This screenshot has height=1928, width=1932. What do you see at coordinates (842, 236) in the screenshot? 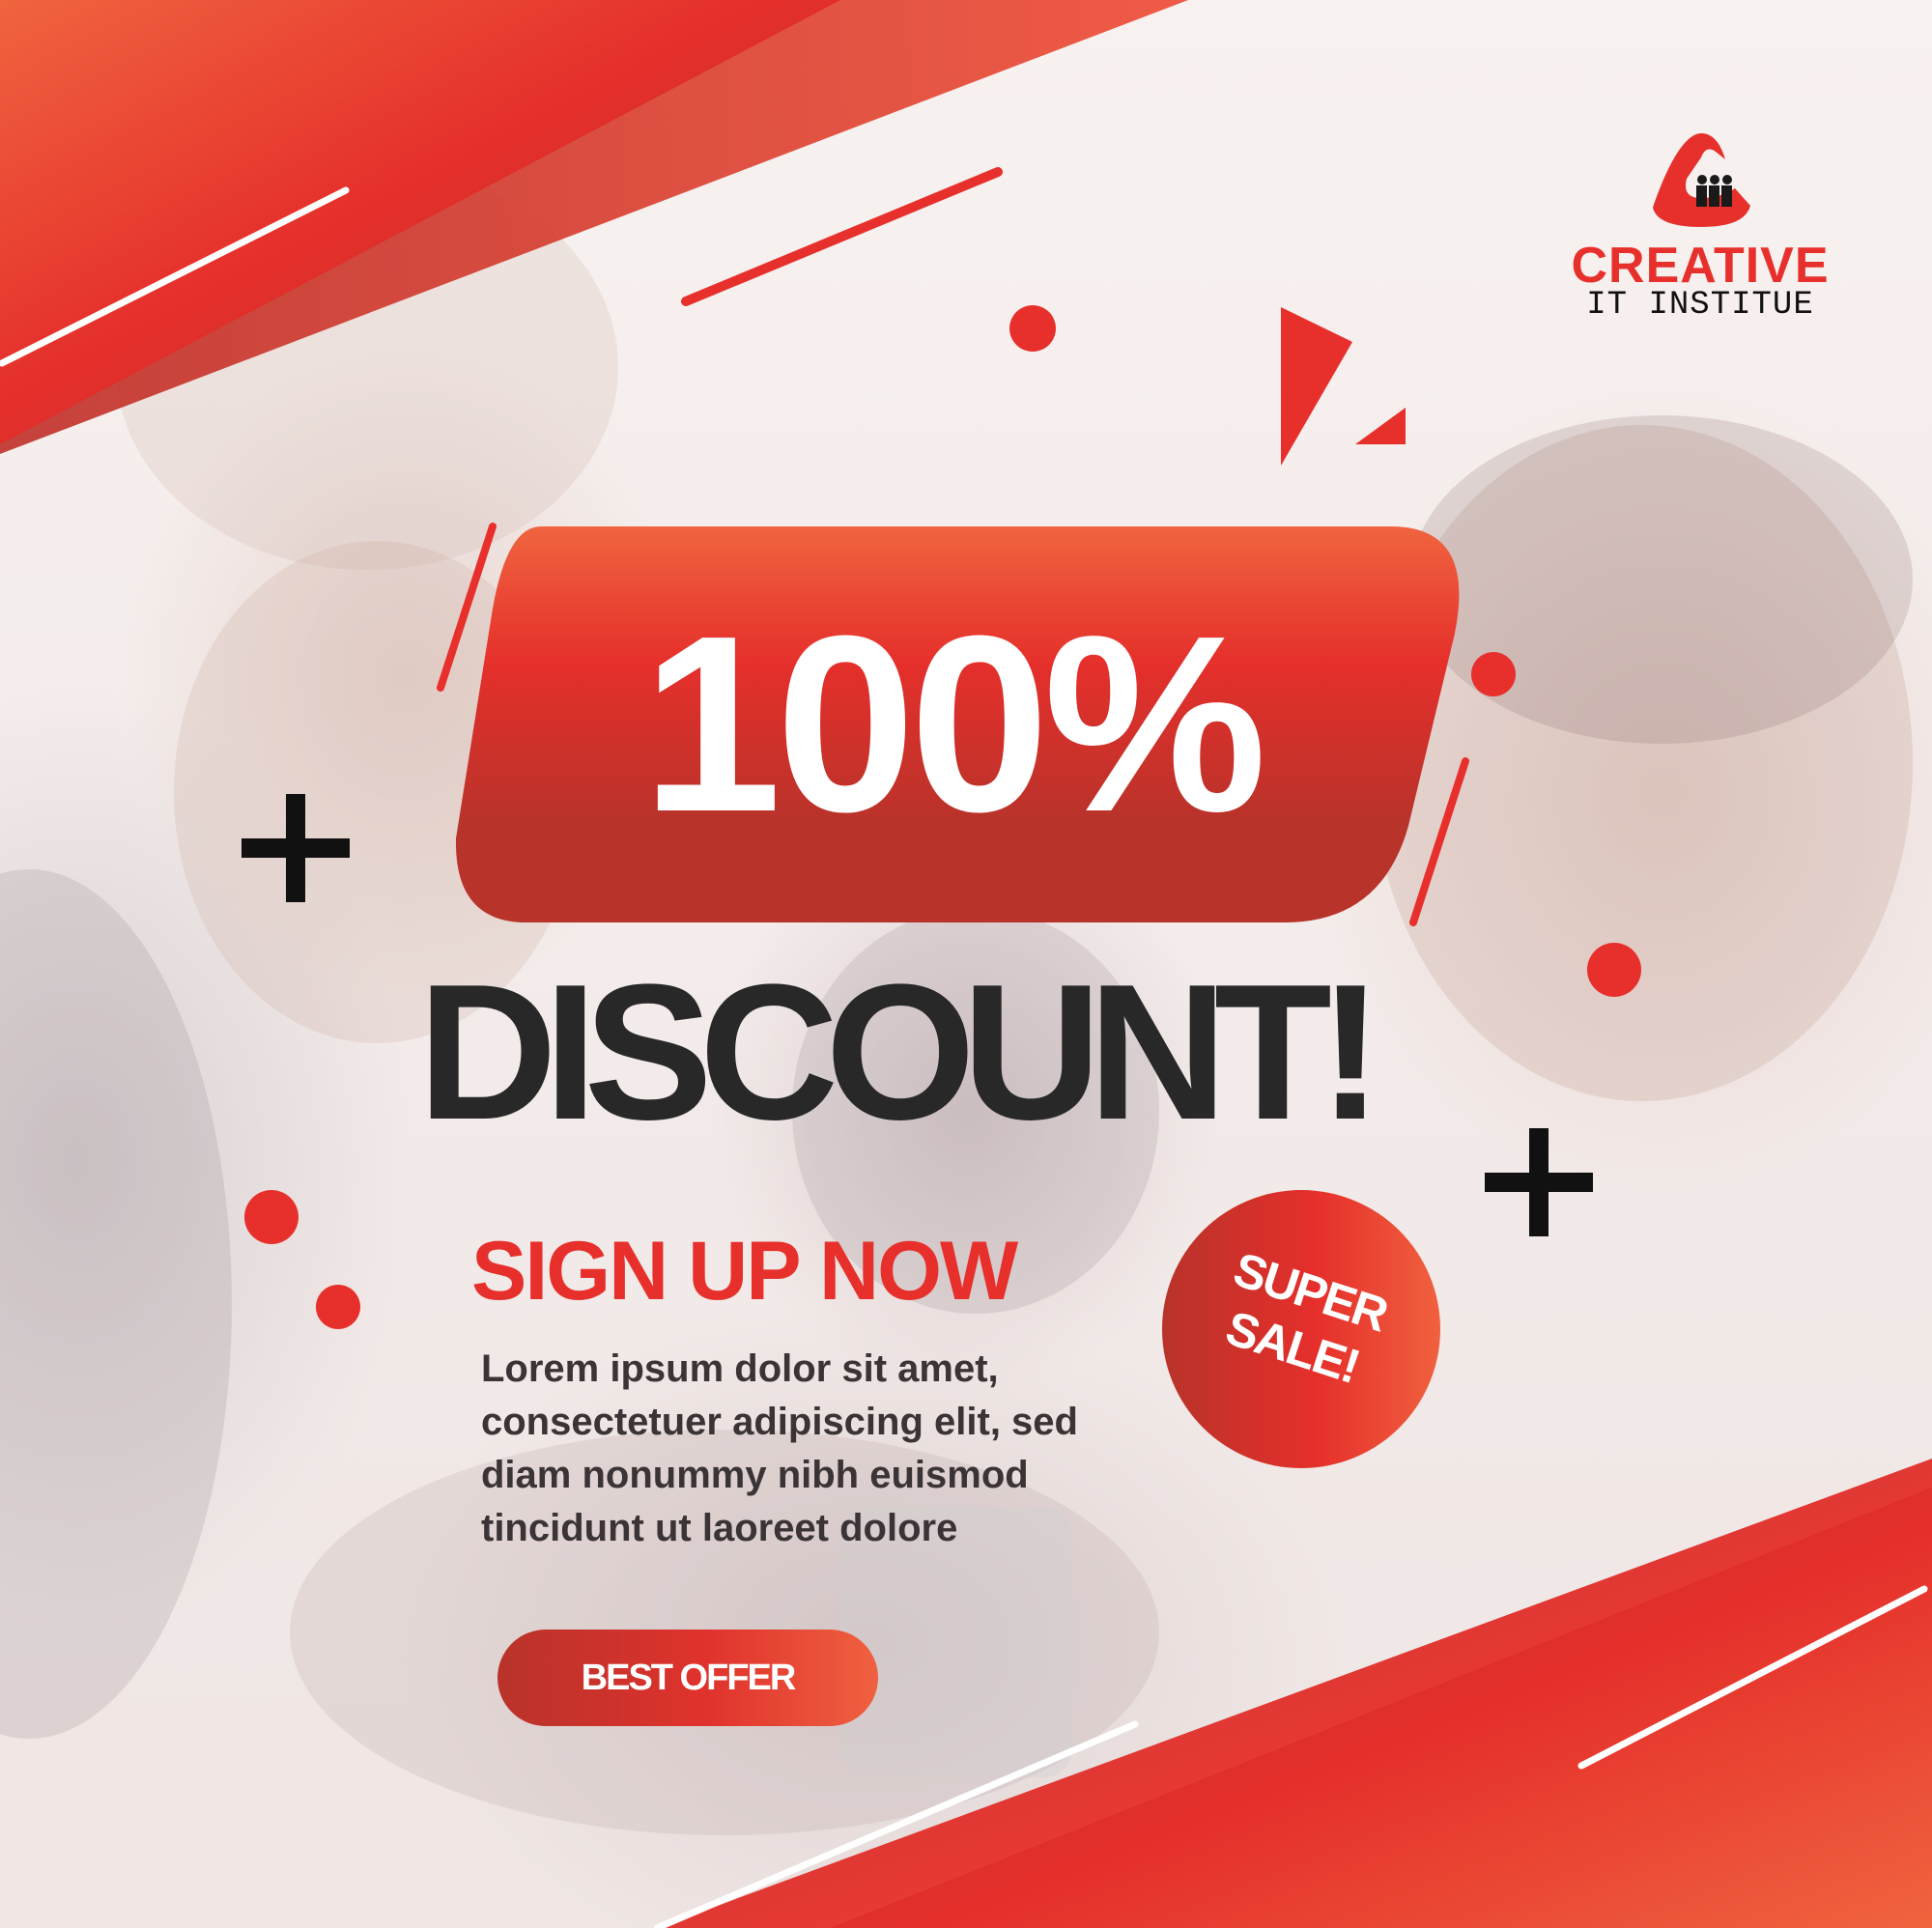
I see `red-line-top` at bounding box center [842, 236].